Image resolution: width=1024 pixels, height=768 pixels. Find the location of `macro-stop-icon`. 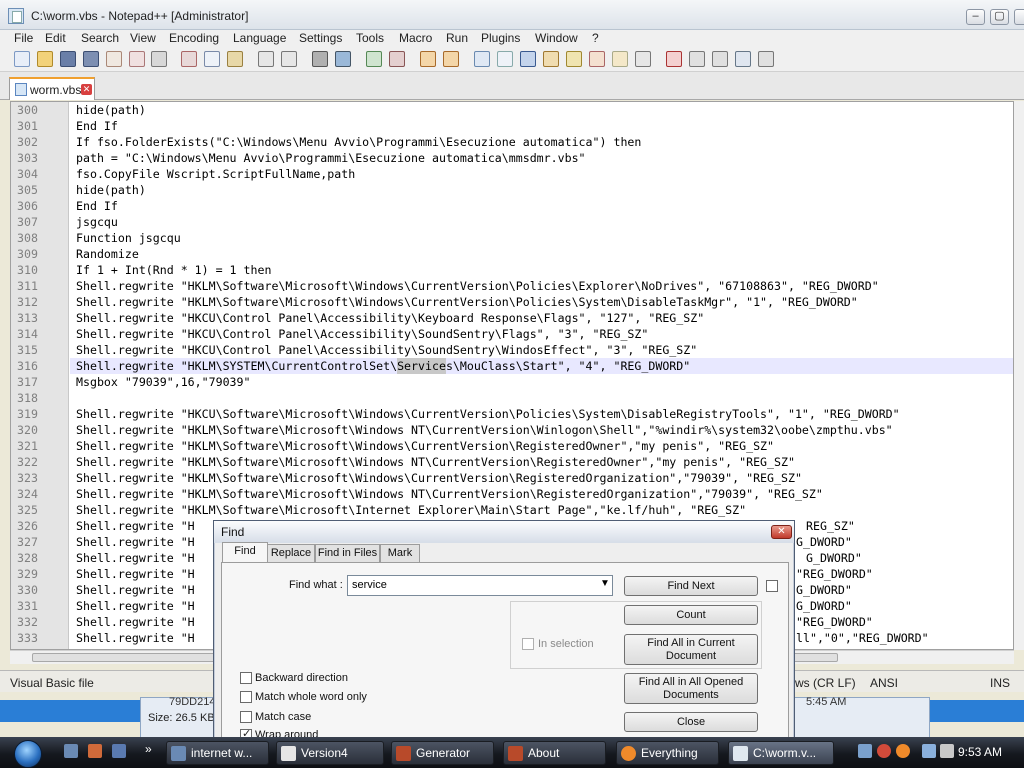

macro-stop-icon is located at coordinates (697, 59).